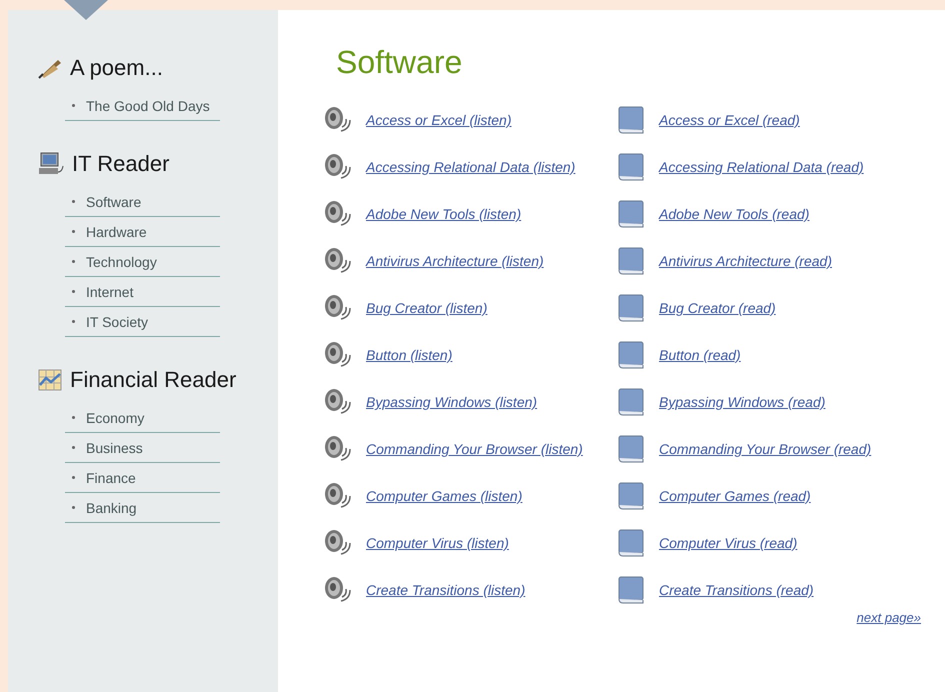  Describe the element at coordinates (452, 402) in the screenshot. I see `listen-link: Bypassing Windows (listen)` at that location.